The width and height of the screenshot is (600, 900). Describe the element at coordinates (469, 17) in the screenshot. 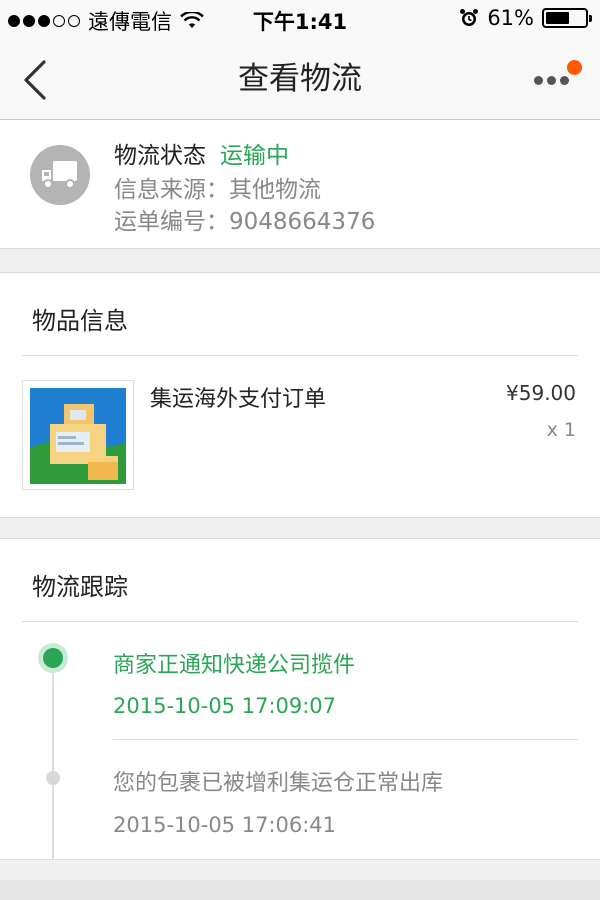

I see `alarm-icon` at that location.